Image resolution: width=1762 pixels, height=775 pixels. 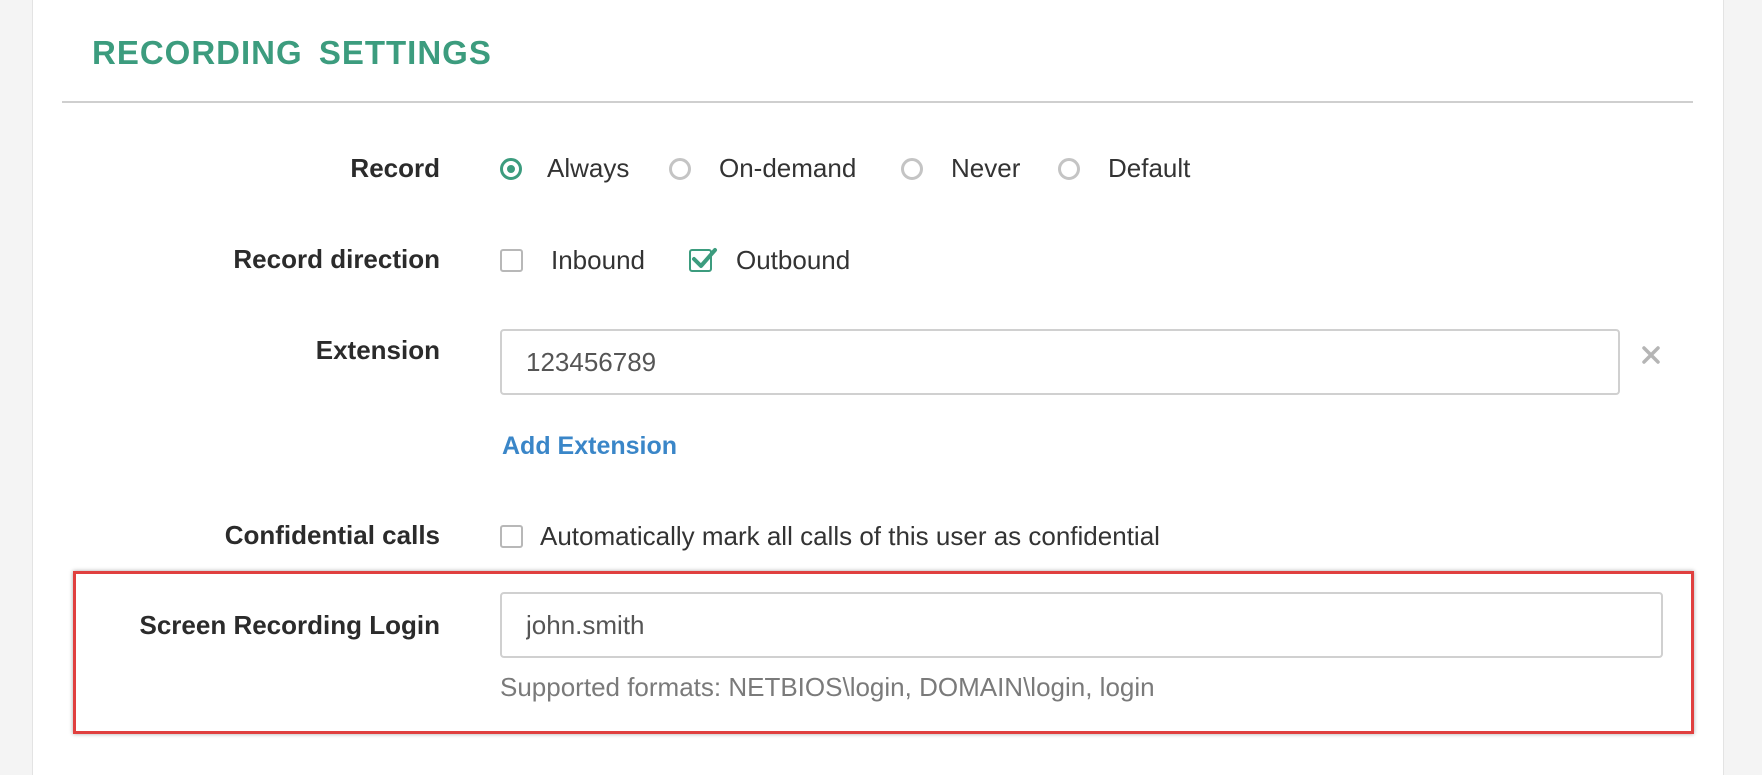 I want to click on extension-input, so click(x=1060, y=362).